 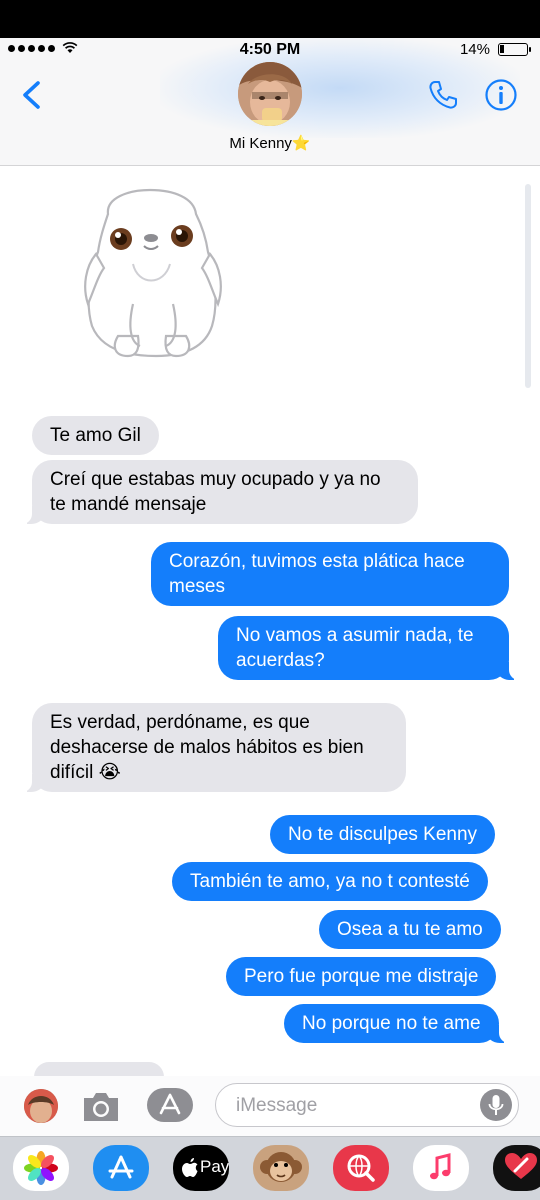 I want to click on phone-call-icon, so click(x=443, y=95).